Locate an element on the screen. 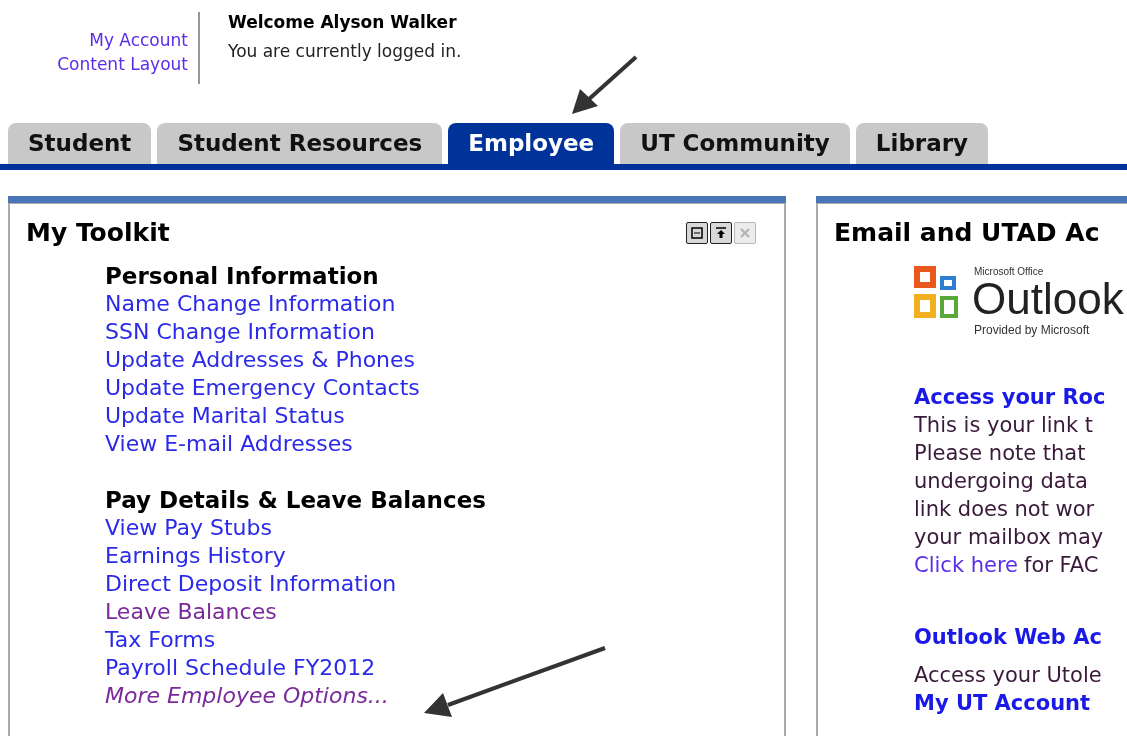 This screenshot has height=736, width=1127. move-top-button is located at coordinates (721, 232).